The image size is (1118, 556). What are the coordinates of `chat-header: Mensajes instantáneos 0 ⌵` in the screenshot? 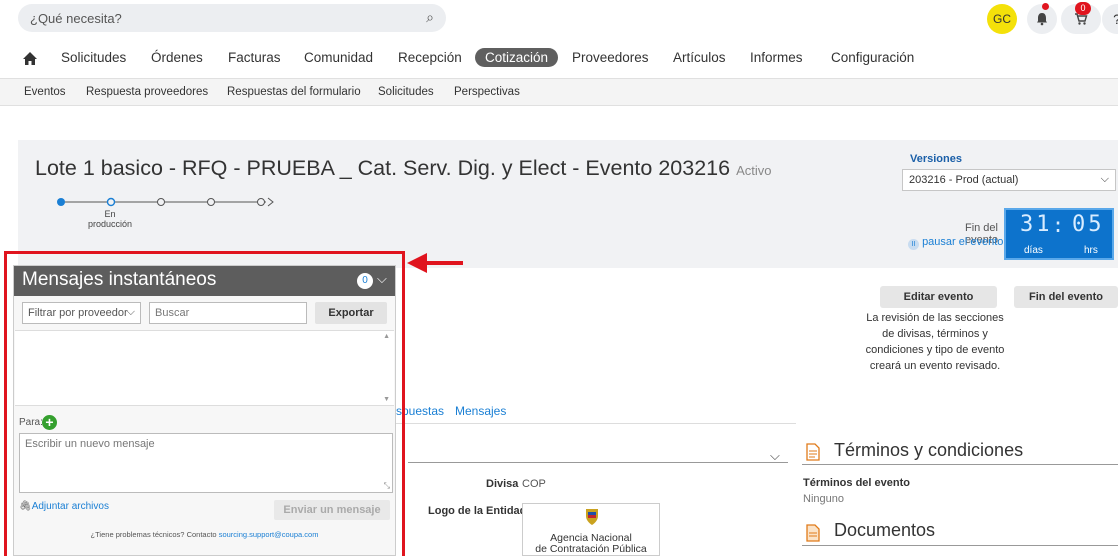 It's located at (204, 281).